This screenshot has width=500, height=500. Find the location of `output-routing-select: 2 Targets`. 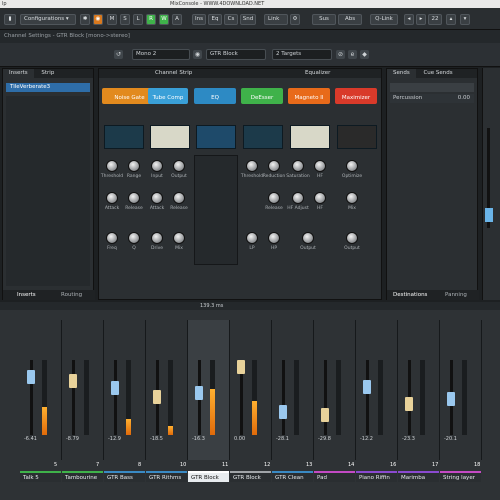

output-routing-select: 2 Targets is located at coordinates (302, 54).